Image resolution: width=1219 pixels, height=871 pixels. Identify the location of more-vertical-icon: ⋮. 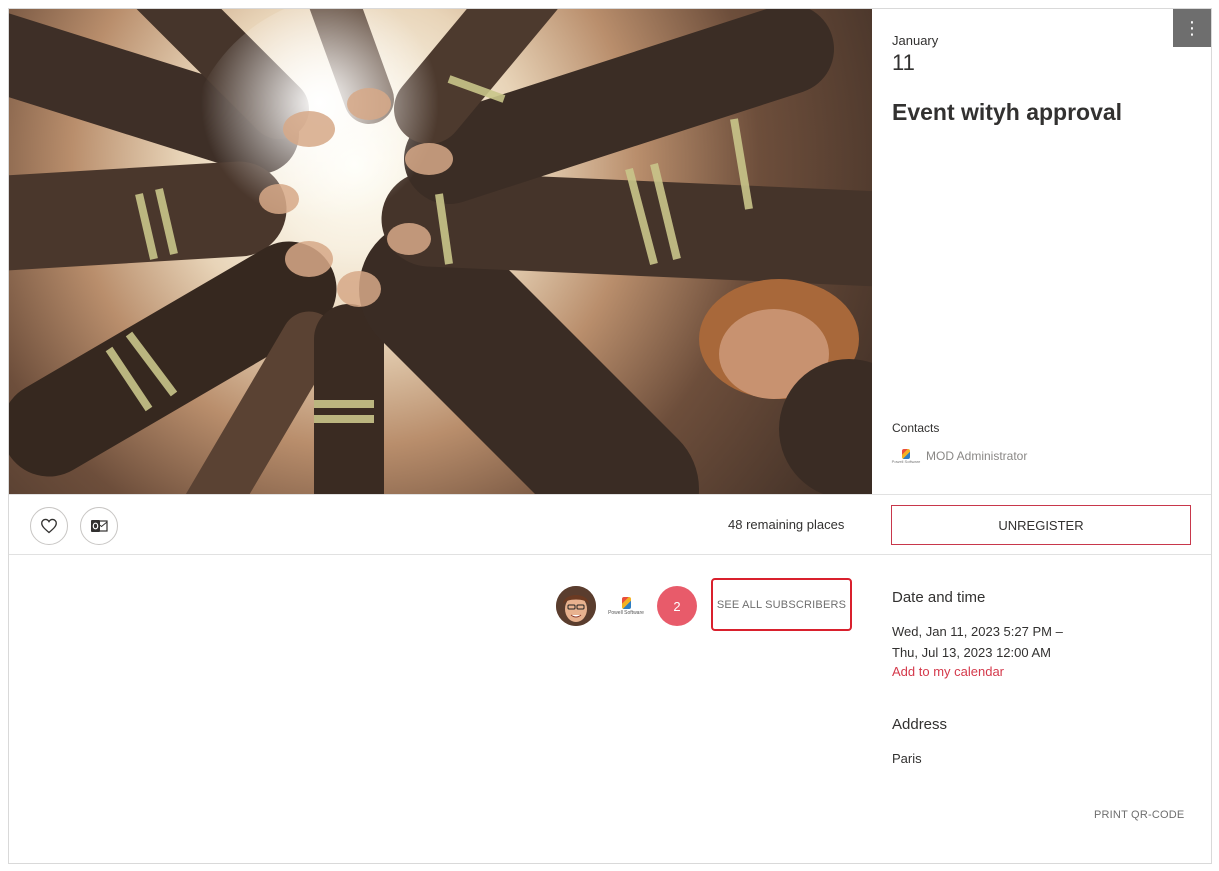
(1192, 28).